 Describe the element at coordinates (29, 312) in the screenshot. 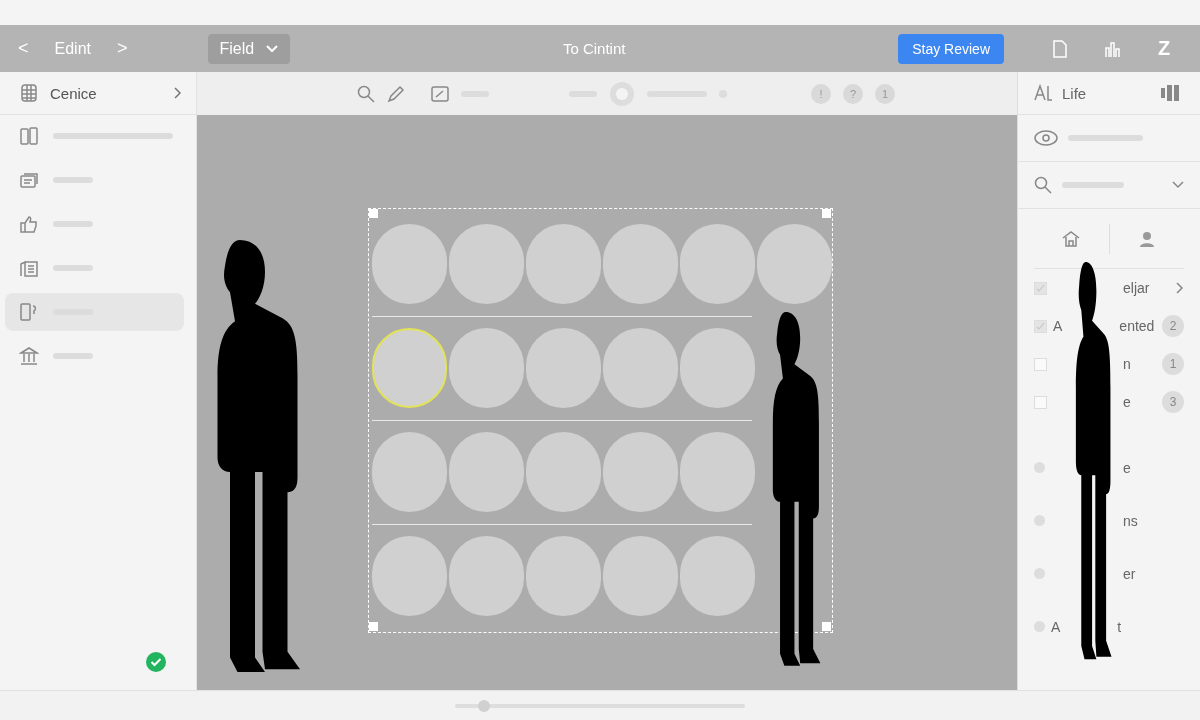

I see `phone-icon` at that location.